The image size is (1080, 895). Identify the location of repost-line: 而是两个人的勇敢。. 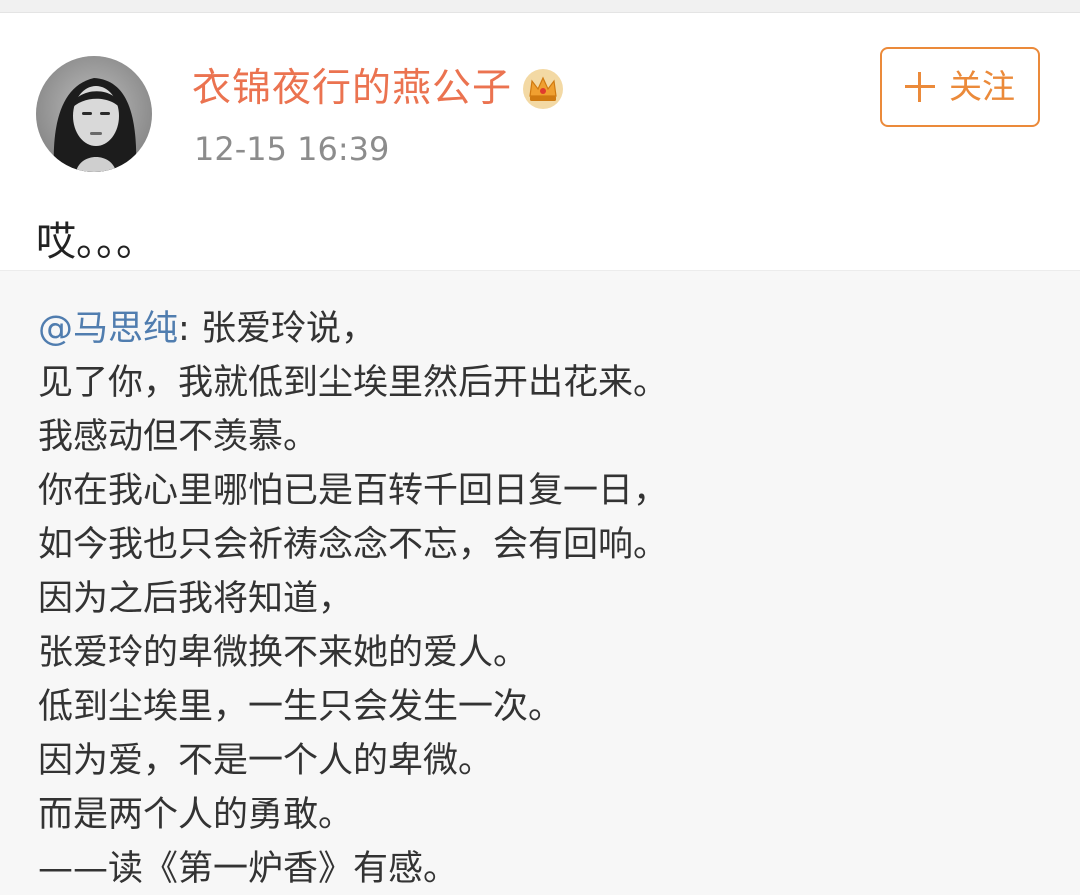
(196, 815).